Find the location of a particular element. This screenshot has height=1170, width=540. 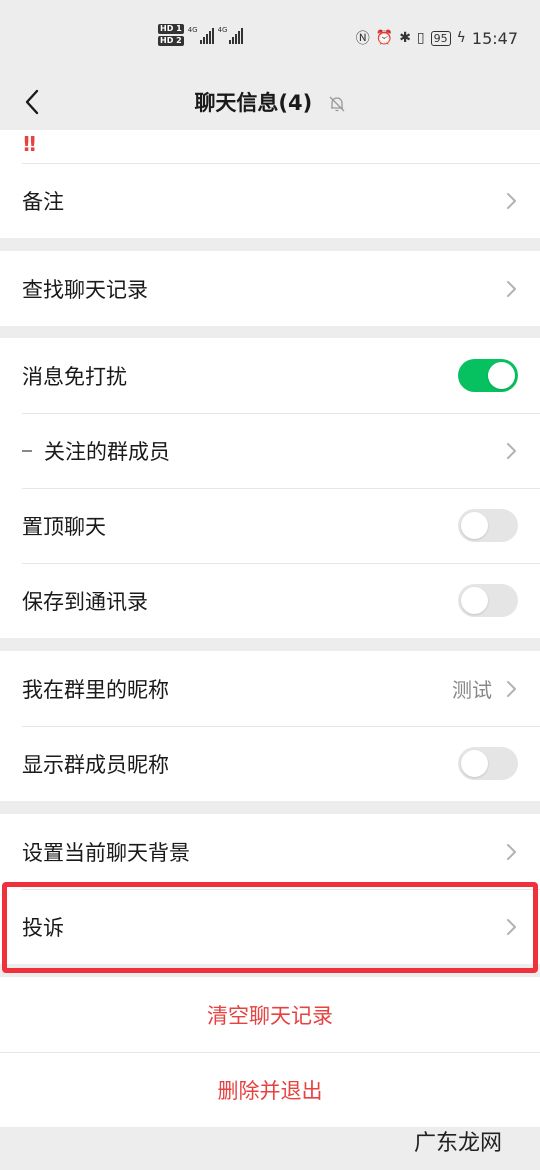

signal-2-icon: 4G is located at coordinates (231, 35).